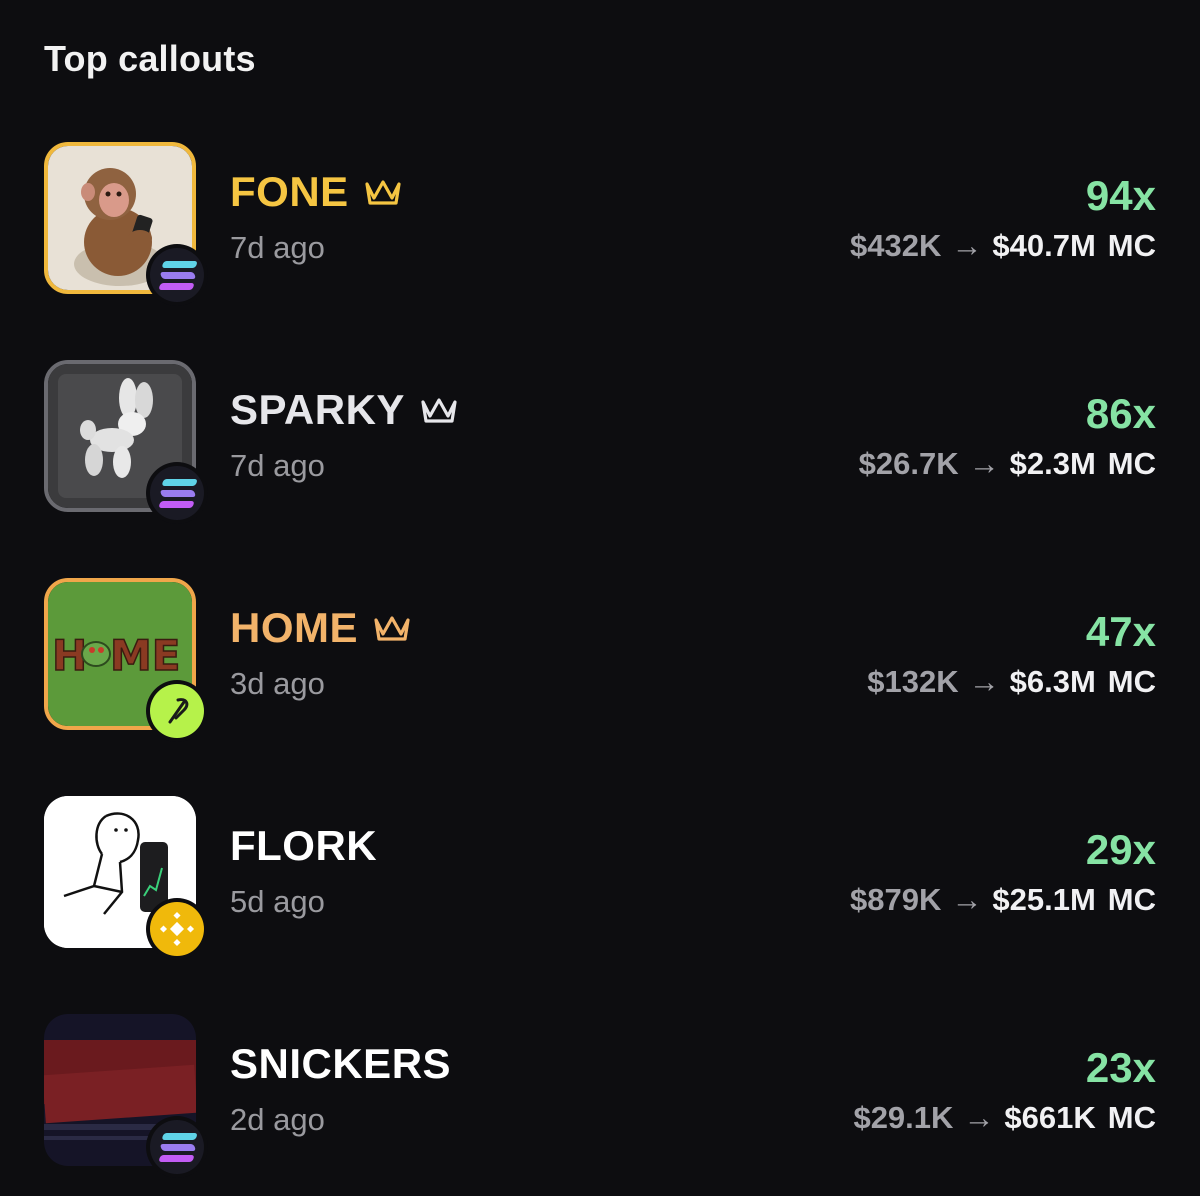  What do you see at coordinates (600, 1096) in the screenshot?
I see `callout-row-snickers: SNICKERS 2d ago 23x $29.1K → $661K MC` at bounding box center [600, 1096].